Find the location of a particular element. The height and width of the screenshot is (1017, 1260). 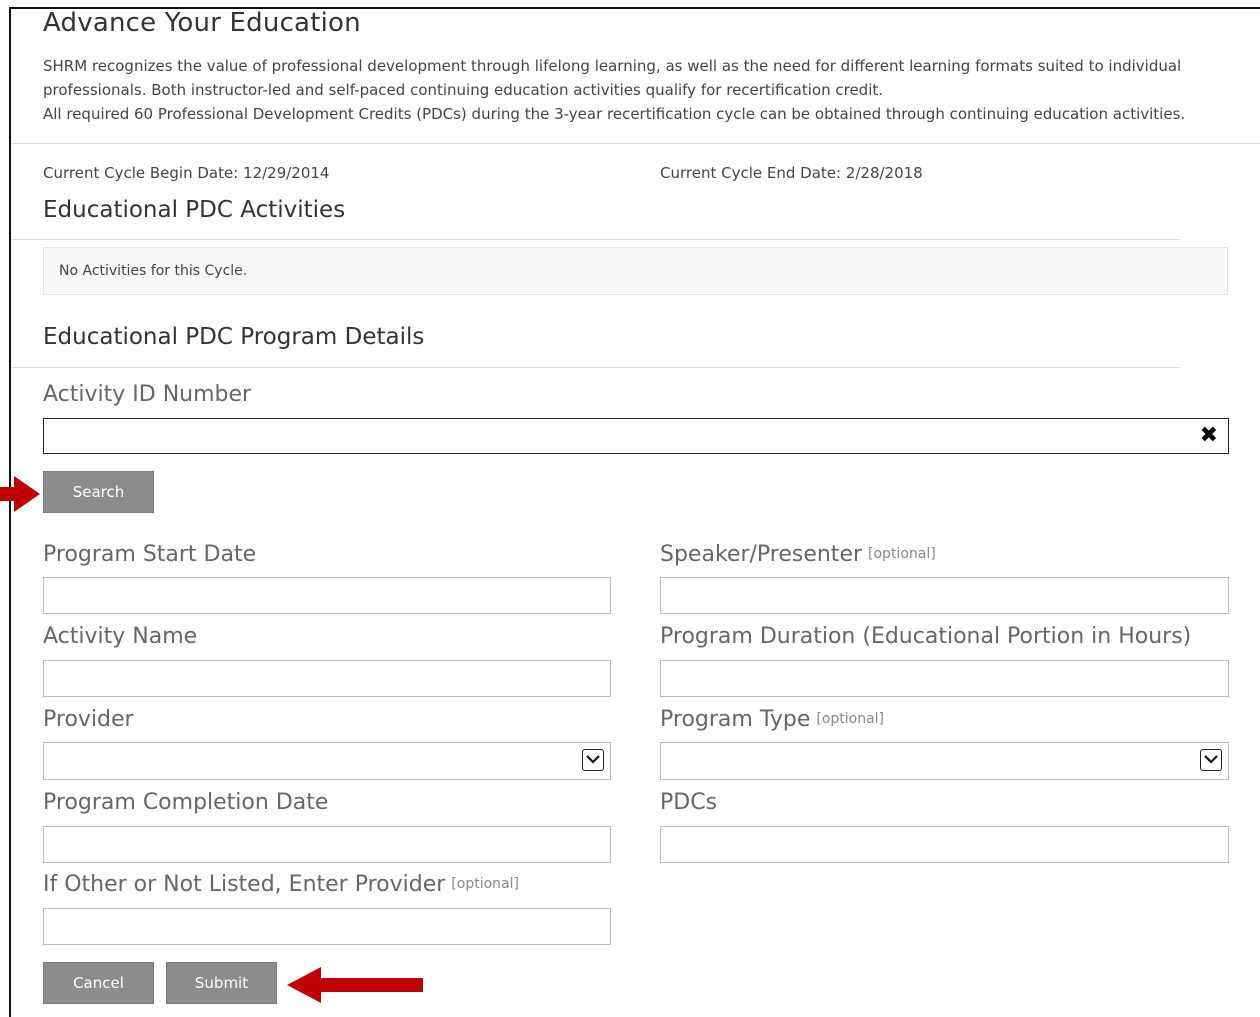

program-start-date-input is located at coordinates (327, 595).